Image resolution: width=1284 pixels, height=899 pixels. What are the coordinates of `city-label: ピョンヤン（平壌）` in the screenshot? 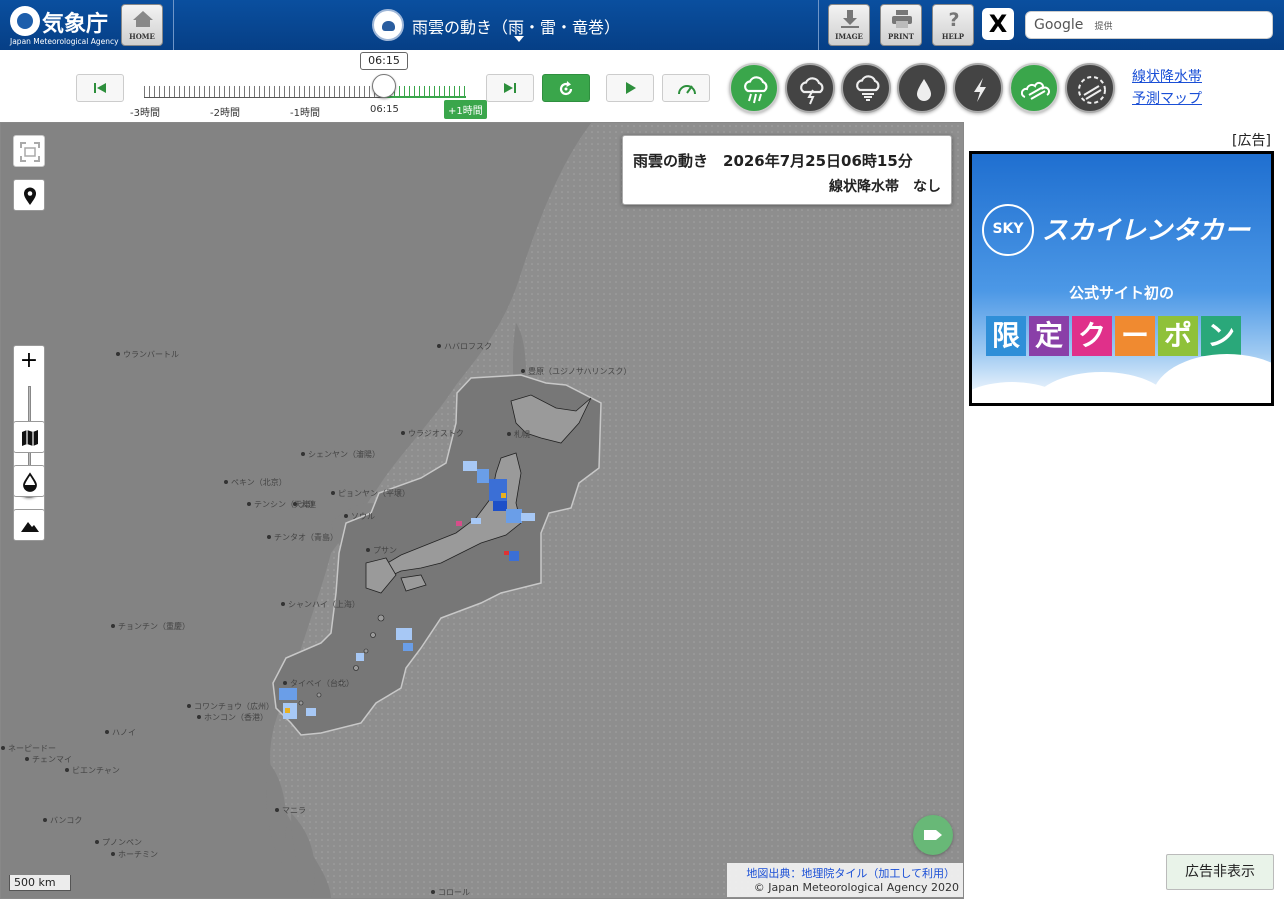 It's located at (370, 493).